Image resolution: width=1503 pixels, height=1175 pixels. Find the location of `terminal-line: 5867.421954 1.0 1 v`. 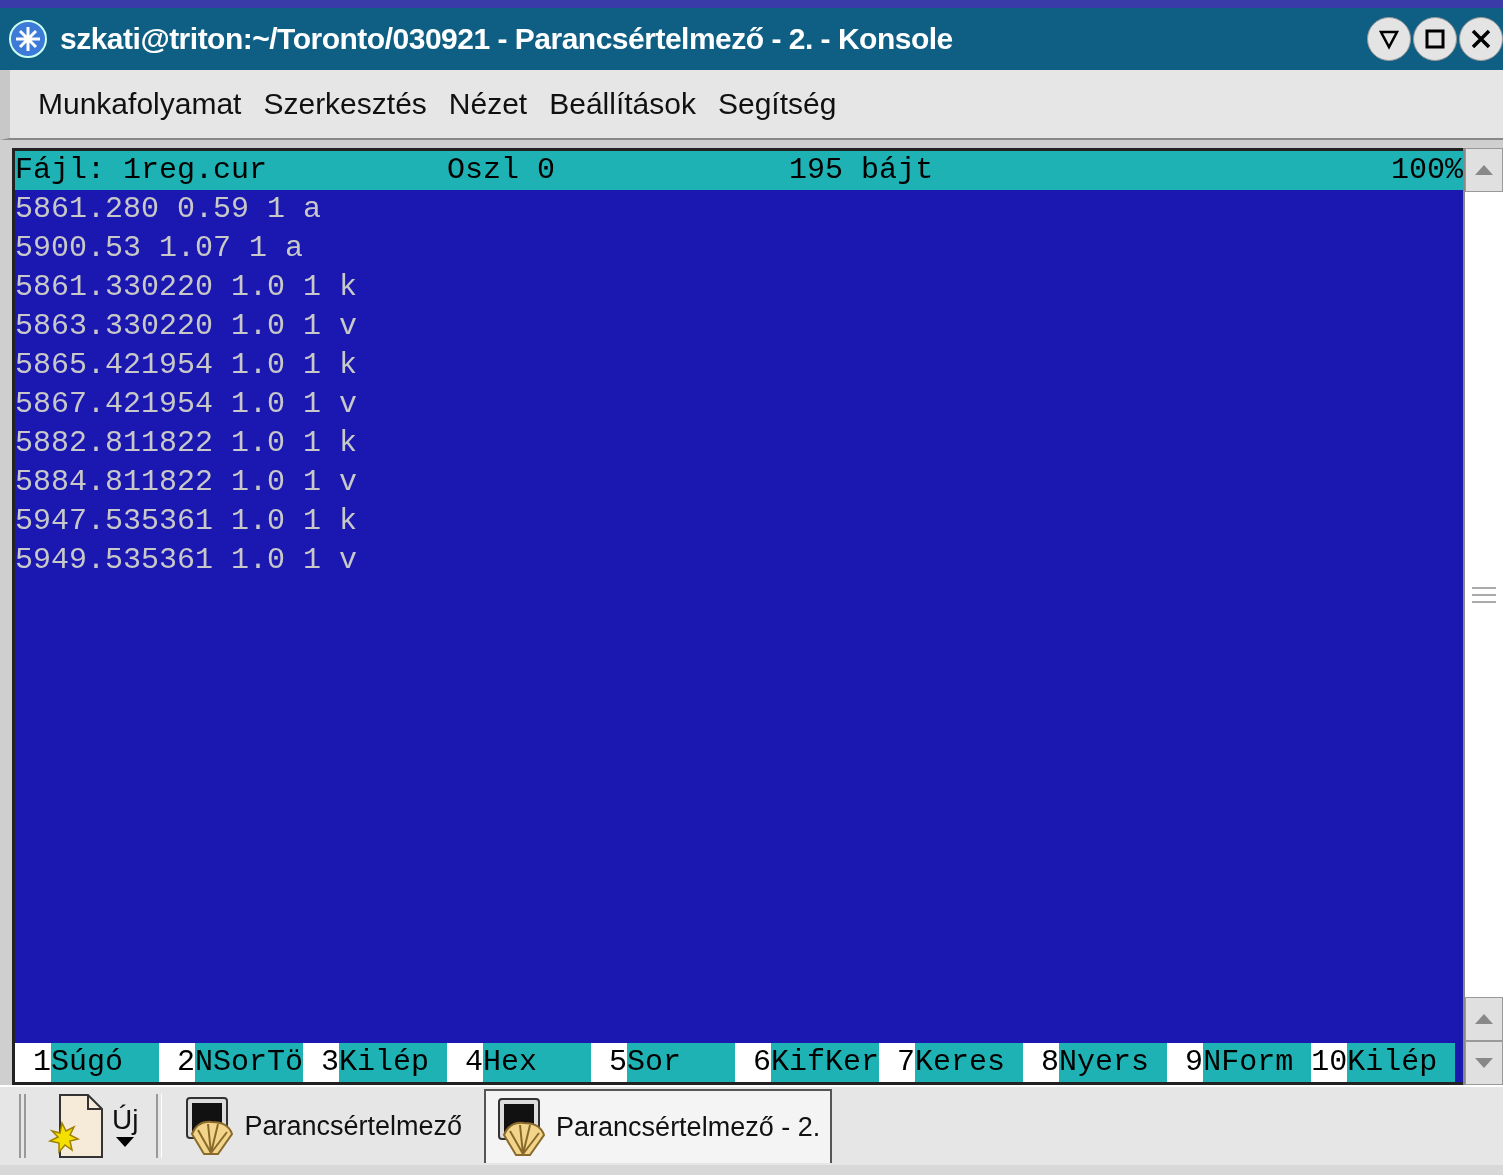

terminal-line: 5867.421954 1.0 1 v is located at coordinates (187, 404).